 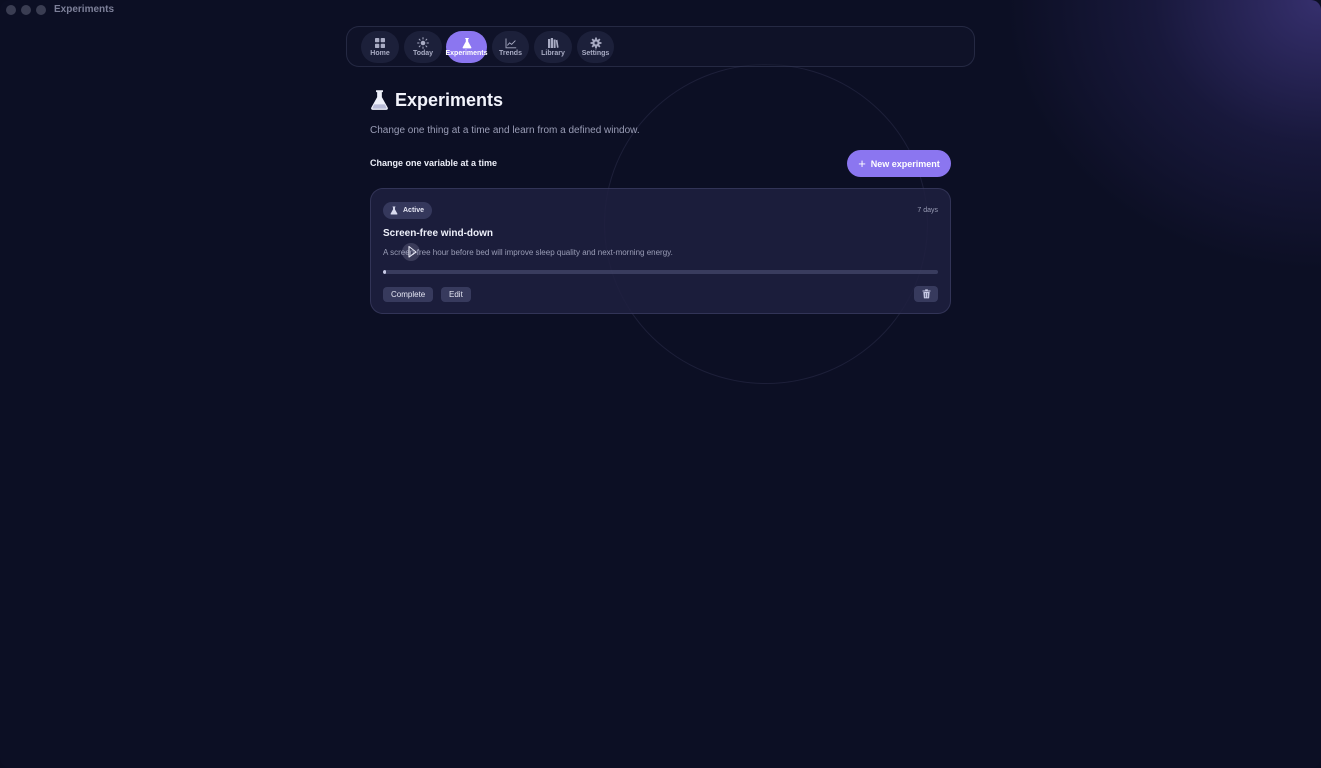 What do you see at coordinates (423, 53) in the screenshot?
I see `nav-label-today: Today` at bounding box center [423, 53].